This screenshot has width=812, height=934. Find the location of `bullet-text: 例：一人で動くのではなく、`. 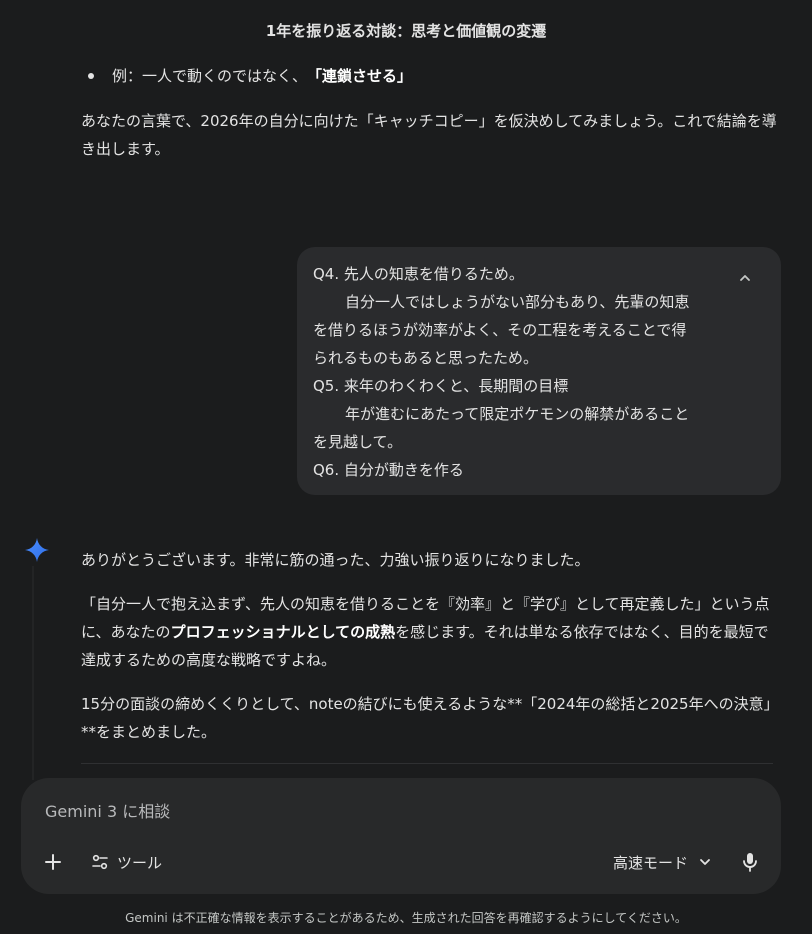

bullet-text: 例：一人で動くのではなく、 is located at coordinates (210, 76).